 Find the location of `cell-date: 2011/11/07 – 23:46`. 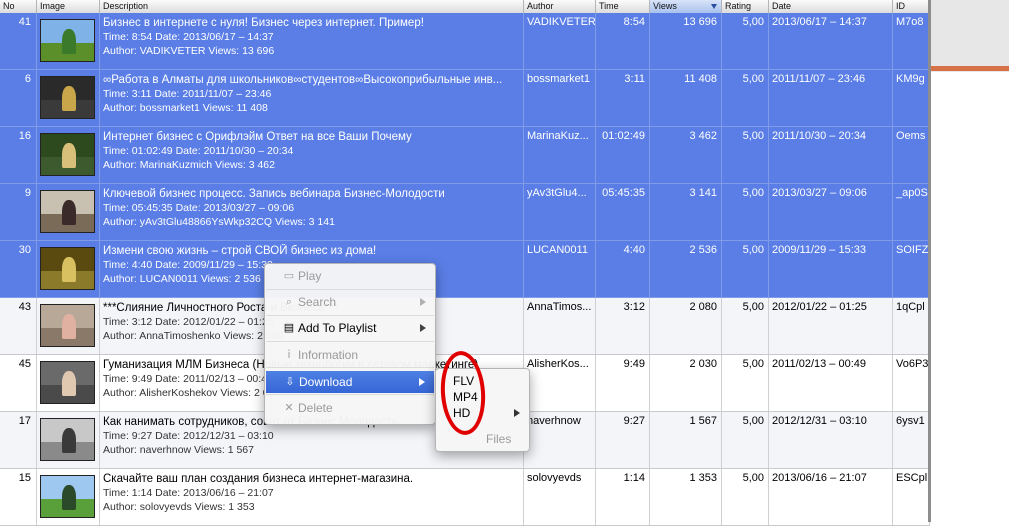

cell-date: 2011/11/07 – 23:46 is located at coordinates (831, 98).